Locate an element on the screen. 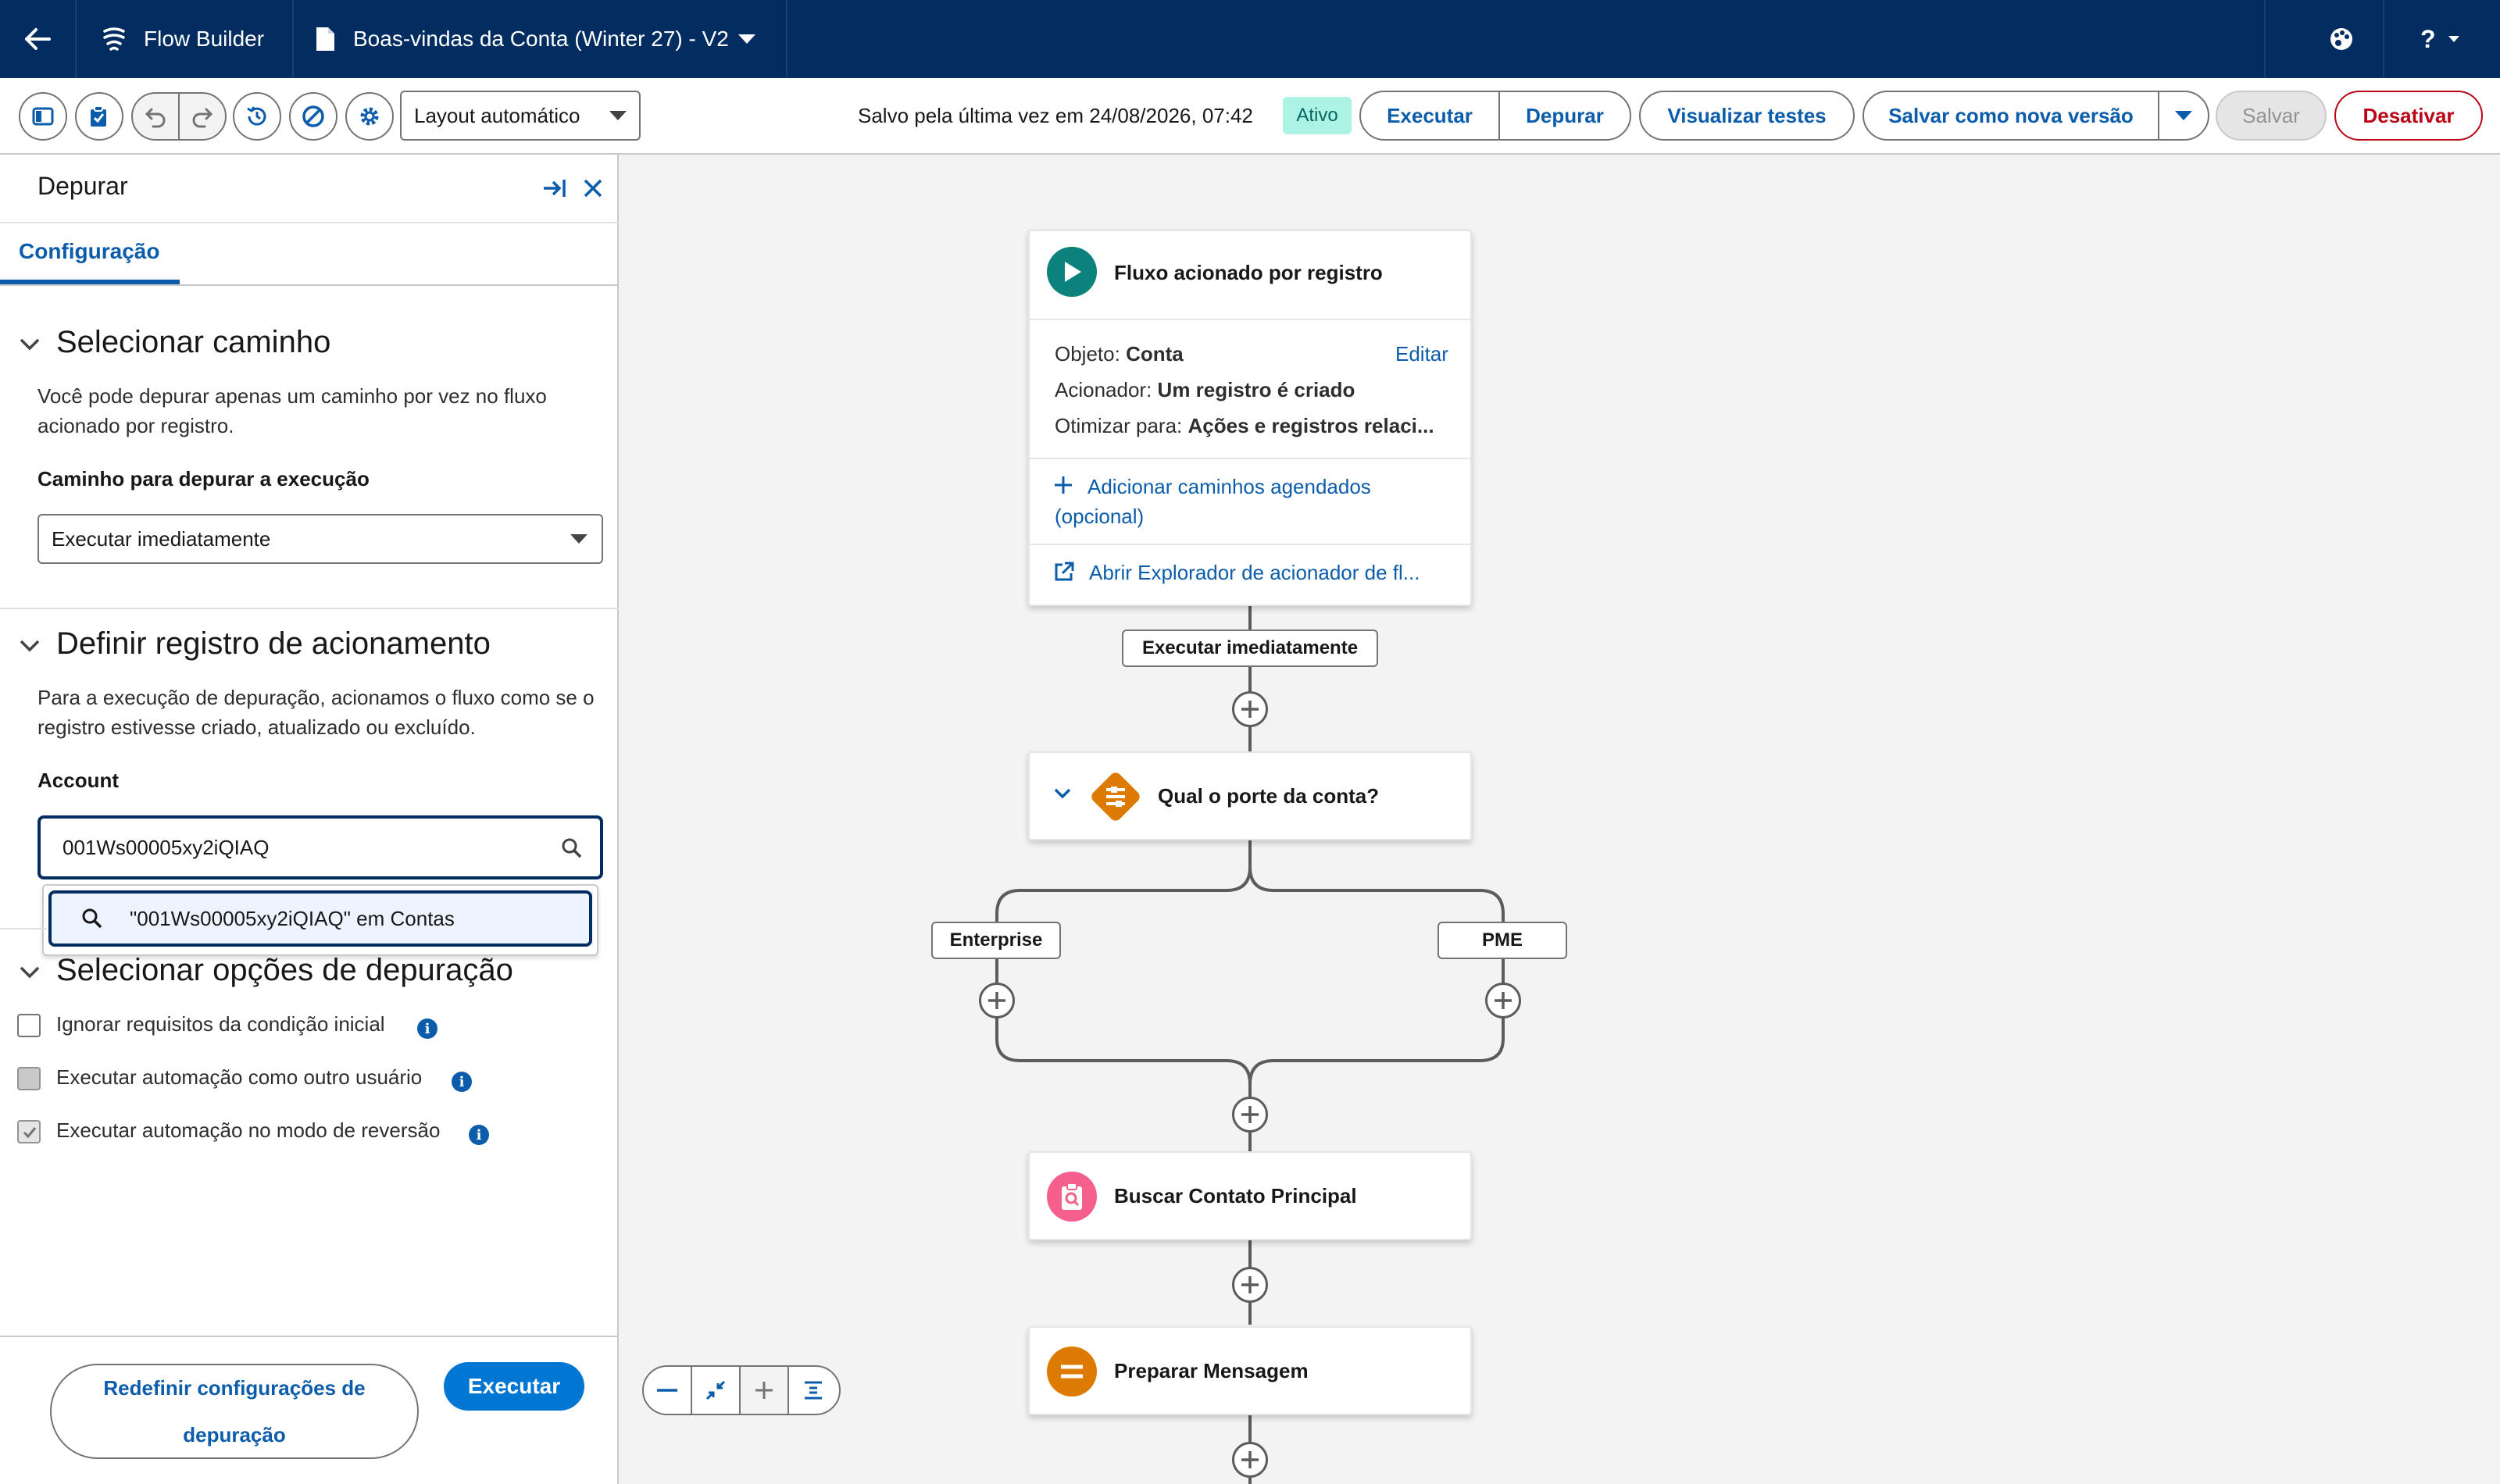 The image size is (2500, 1484). branch-label-pme: PME is located at coordinates (1502, 940).